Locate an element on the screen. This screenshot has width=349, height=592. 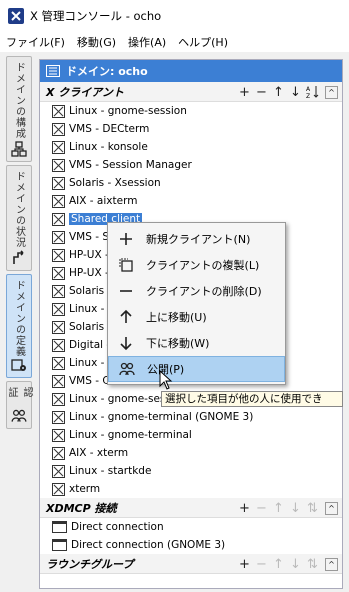
sort-icon: AZ is located at coordinates (312, 92).